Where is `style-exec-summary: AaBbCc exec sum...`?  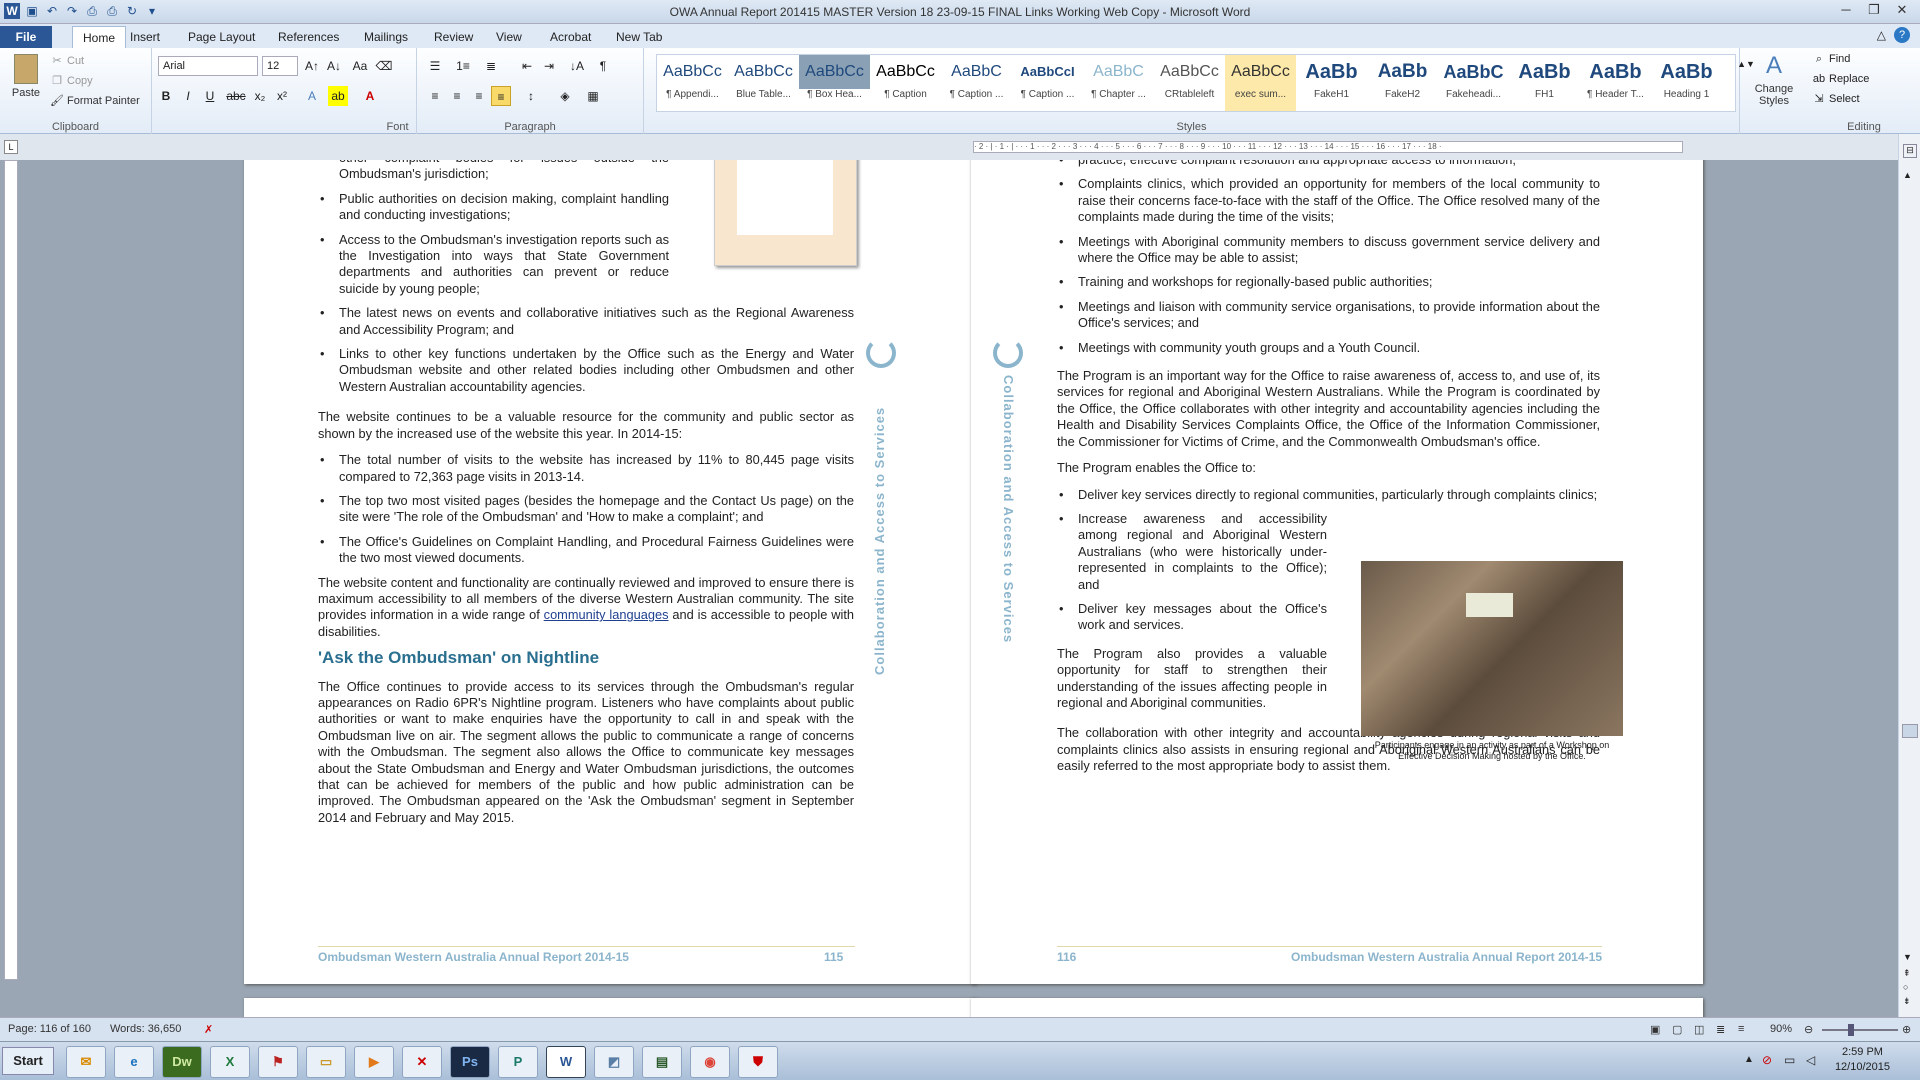 style-exec-summary: AaBbCc exec sum... is located at coordinates (1260, 83).